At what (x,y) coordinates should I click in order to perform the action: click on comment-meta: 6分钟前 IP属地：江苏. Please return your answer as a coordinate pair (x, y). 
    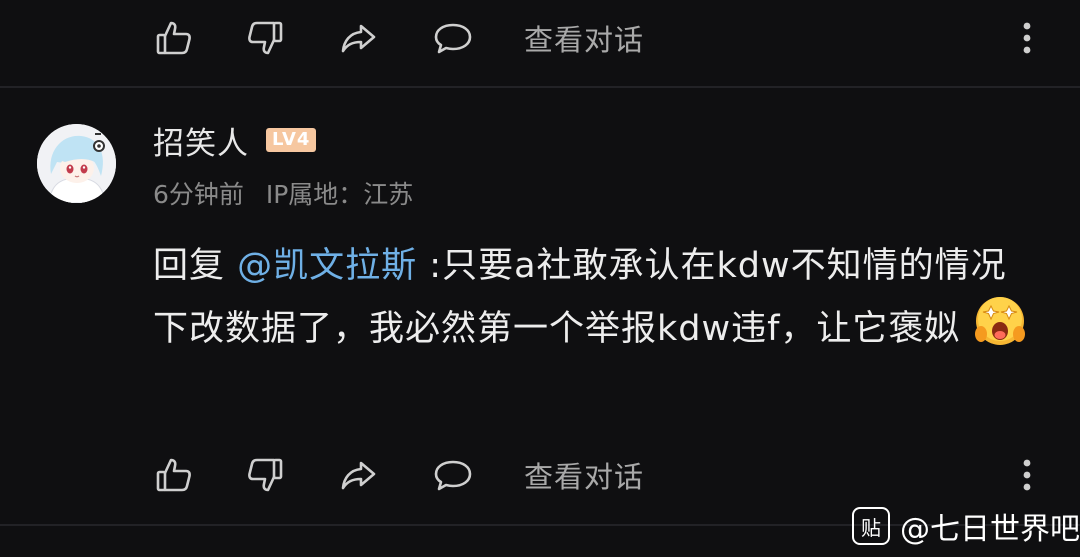
    Looking at the image, I should click on (290, 193).